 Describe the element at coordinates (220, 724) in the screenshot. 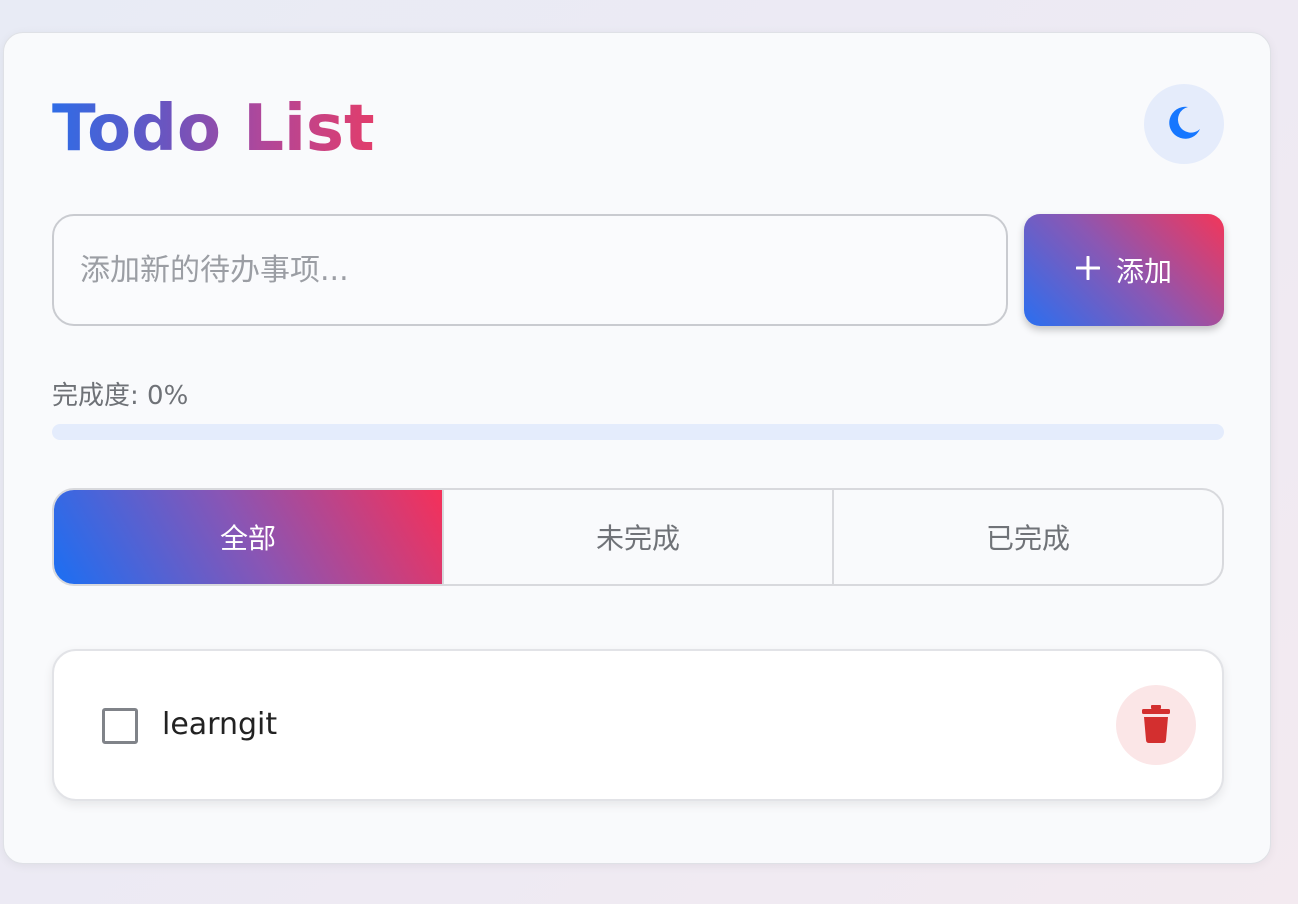

I see `todo-text: learngit` at that location.